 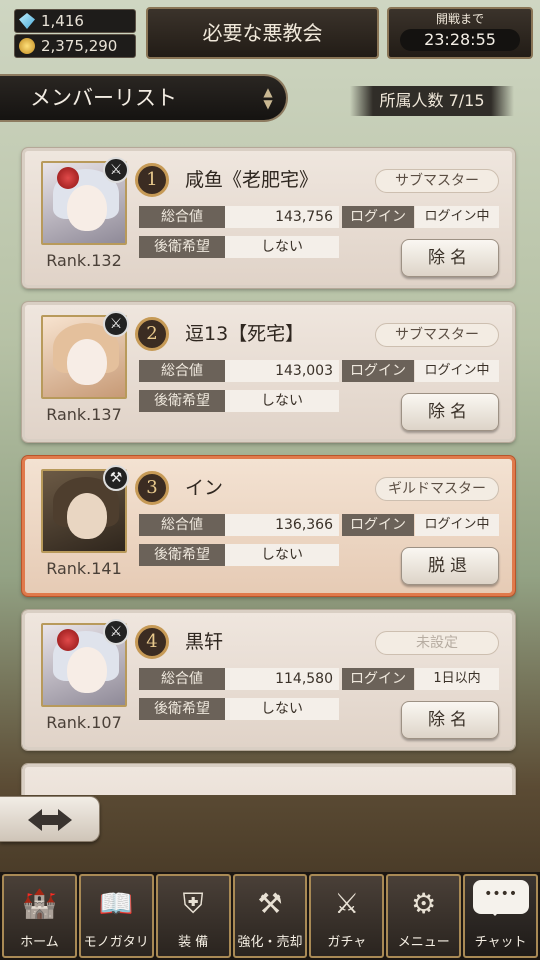 What do you see at coordinates (152, 642) in the screenshot?
I see `rank-number-badge: 4` at bounding box center [152, 642].